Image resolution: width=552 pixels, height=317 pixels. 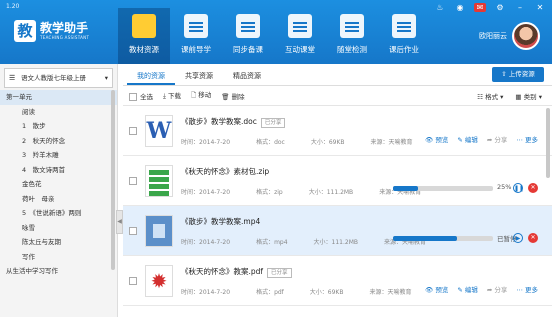 What do you see at coordinates (58, 213) in the screenshot?
I see `sidebar-item-lesson: 5 《世说新语》两则` at bounding box center [58, 213].